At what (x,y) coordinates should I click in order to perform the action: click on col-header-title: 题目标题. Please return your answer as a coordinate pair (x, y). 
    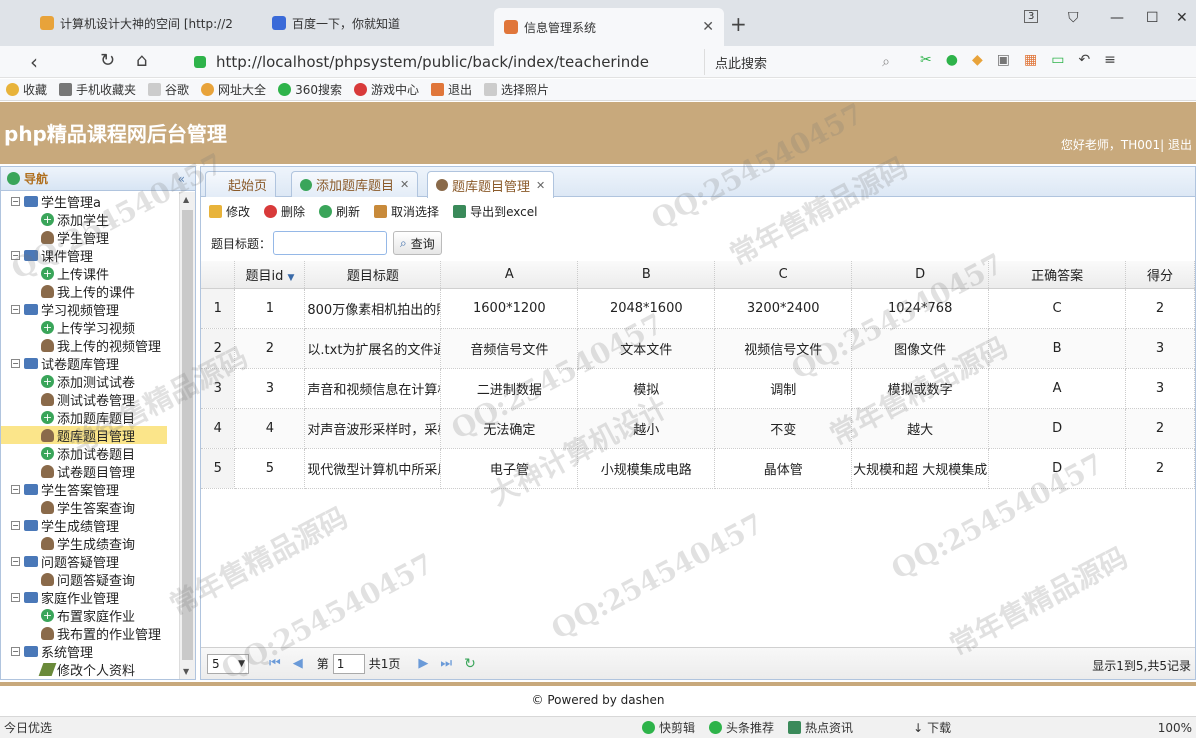
    Looking at the image, I should click on (373, 275).